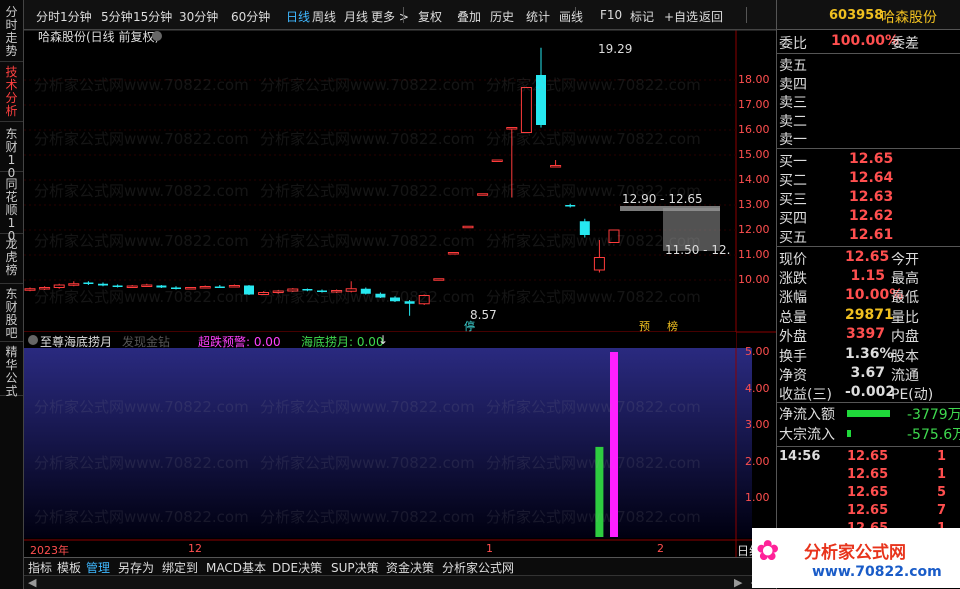 The height and width of the screenshot is (589, 960). Describe the element at coordinates (793, 121) in the screenshot. I see `sell-level-label: 卖二` at that location.